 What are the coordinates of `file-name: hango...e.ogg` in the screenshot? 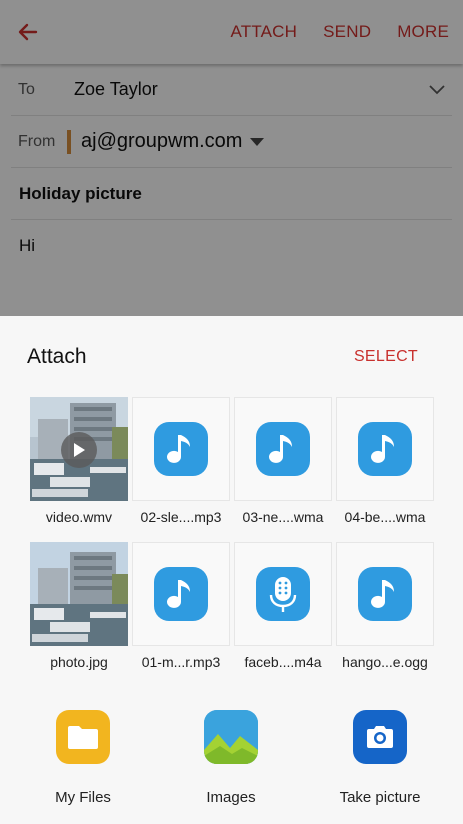 It's located at (385, 662).